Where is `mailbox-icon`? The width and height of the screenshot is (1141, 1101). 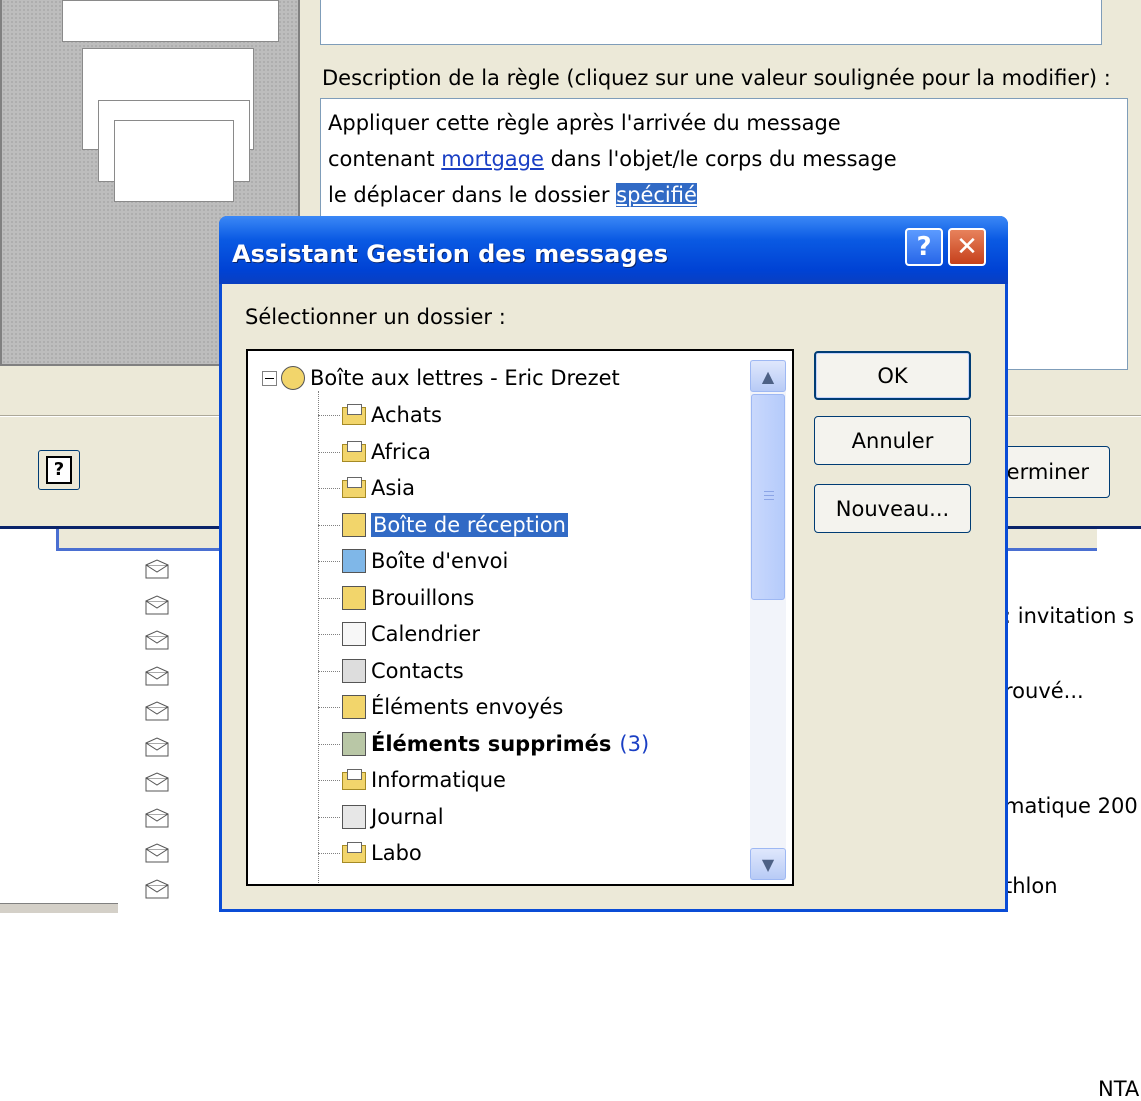 mailbox-icon is located at coordinates (293, 378).